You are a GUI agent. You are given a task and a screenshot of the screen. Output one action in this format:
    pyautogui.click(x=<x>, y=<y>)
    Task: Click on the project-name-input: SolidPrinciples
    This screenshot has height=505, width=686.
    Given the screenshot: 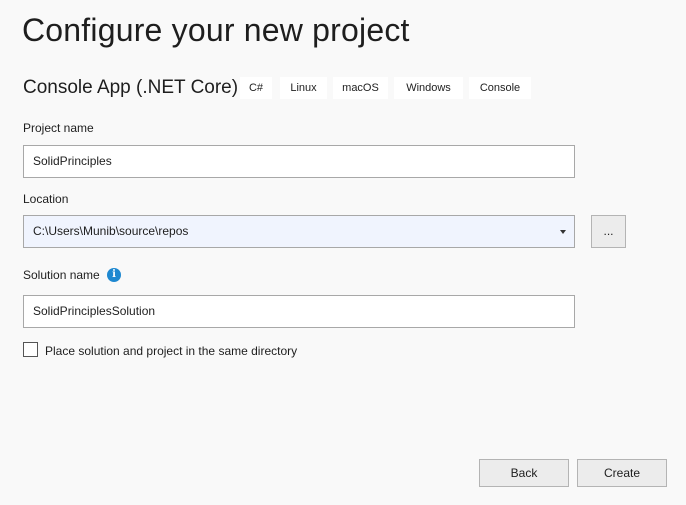 What is the action you would take?
    pyautogui.click(x=299, y=161)
    